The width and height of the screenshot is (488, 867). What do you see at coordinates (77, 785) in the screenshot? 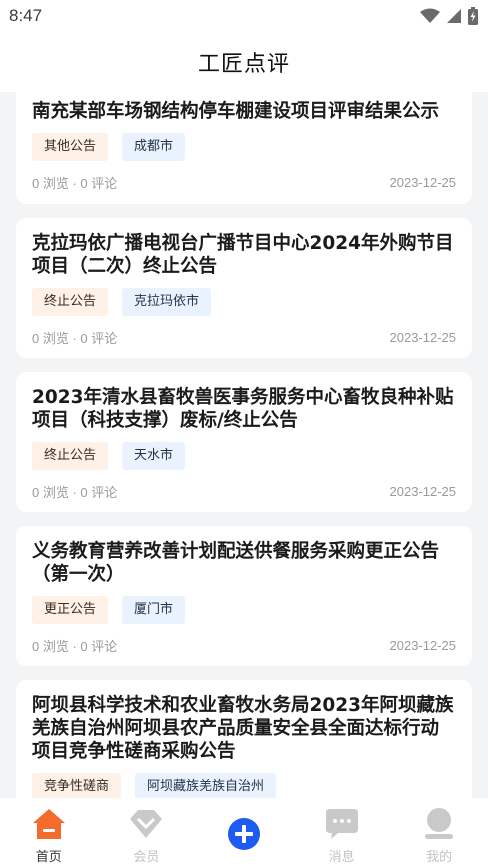
I see `category-tag: 竞争性磋商` at bounding box center [77, 785].